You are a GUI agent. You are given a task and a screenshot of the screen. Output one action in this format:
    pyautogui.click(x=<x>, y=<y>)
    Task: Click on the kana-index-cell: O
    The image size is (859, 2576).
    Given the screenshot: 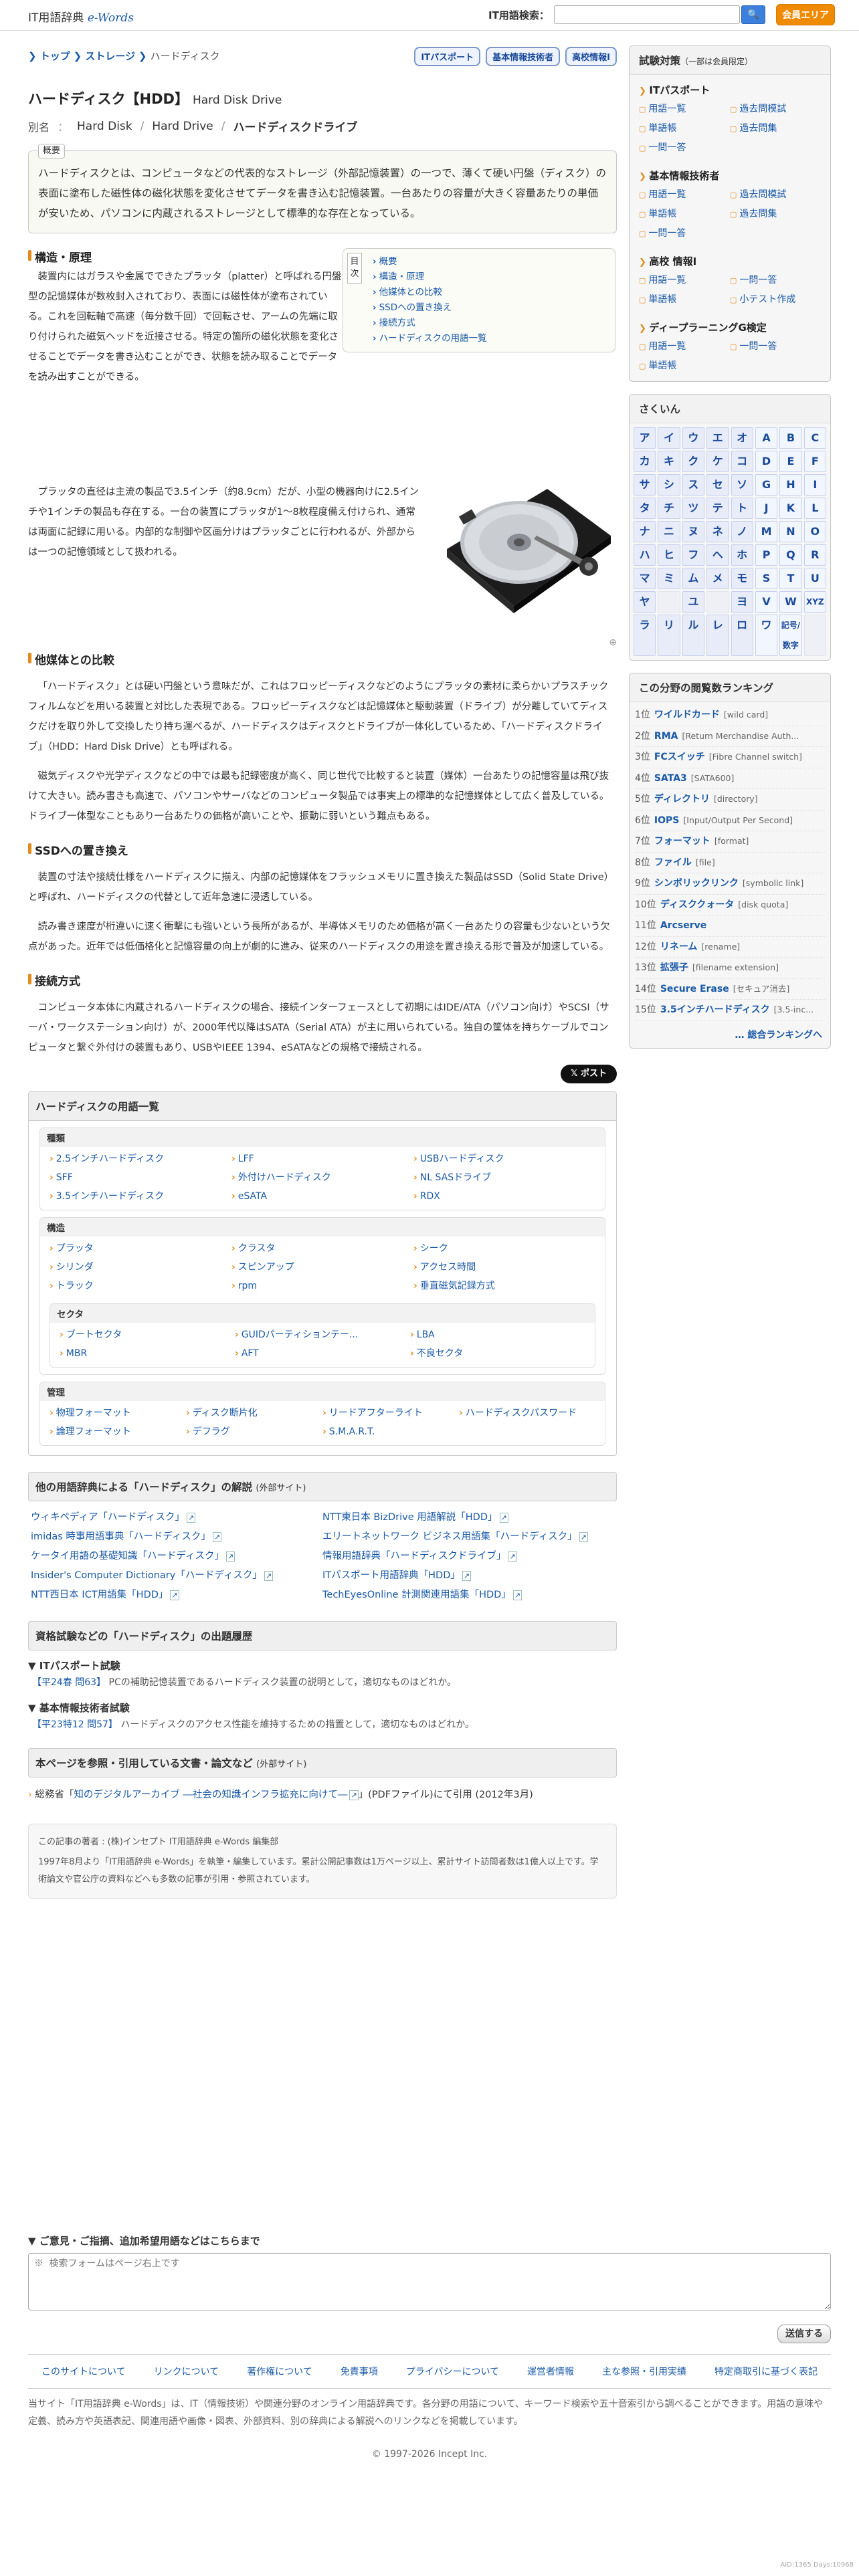 What is the action you would take?
    pyautogui.click(x=814, y=531)
    